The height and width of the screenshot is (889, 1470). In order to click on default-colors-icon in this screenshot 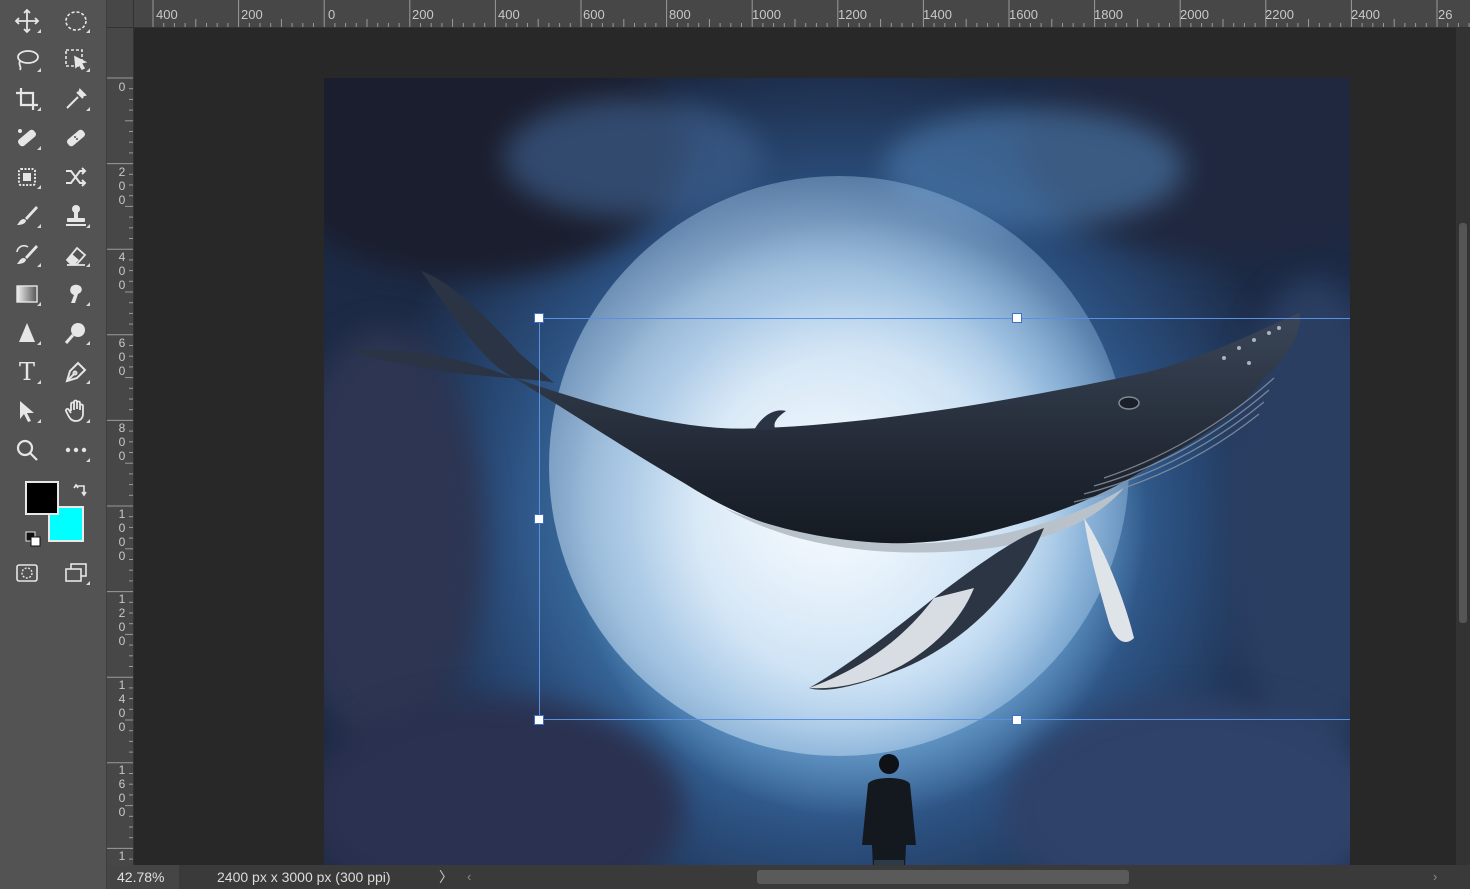, I will do `click(33, 539)`.